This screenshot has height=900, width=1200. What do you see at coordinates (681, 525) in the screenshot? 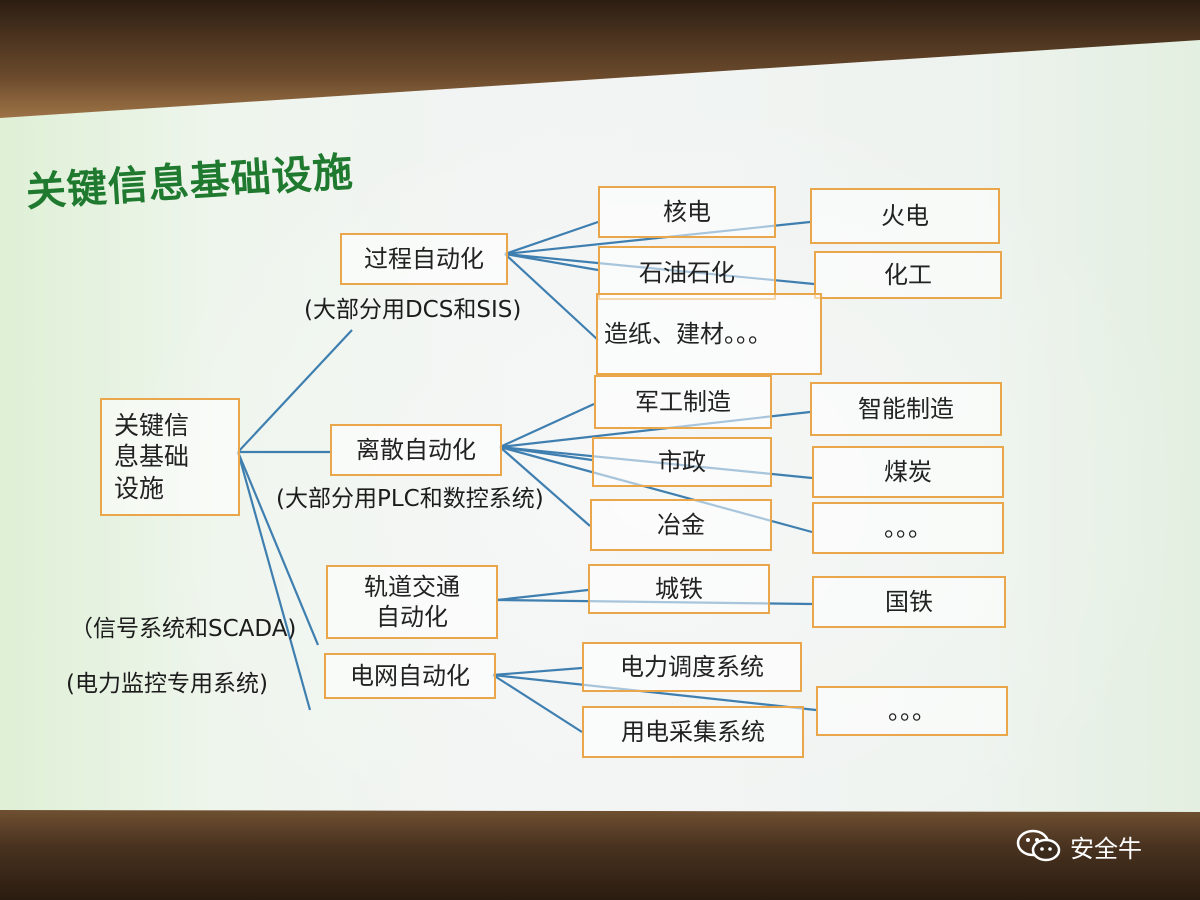
I see `leaf-metallurgy: 冶金` at bounding box center [681, 525].